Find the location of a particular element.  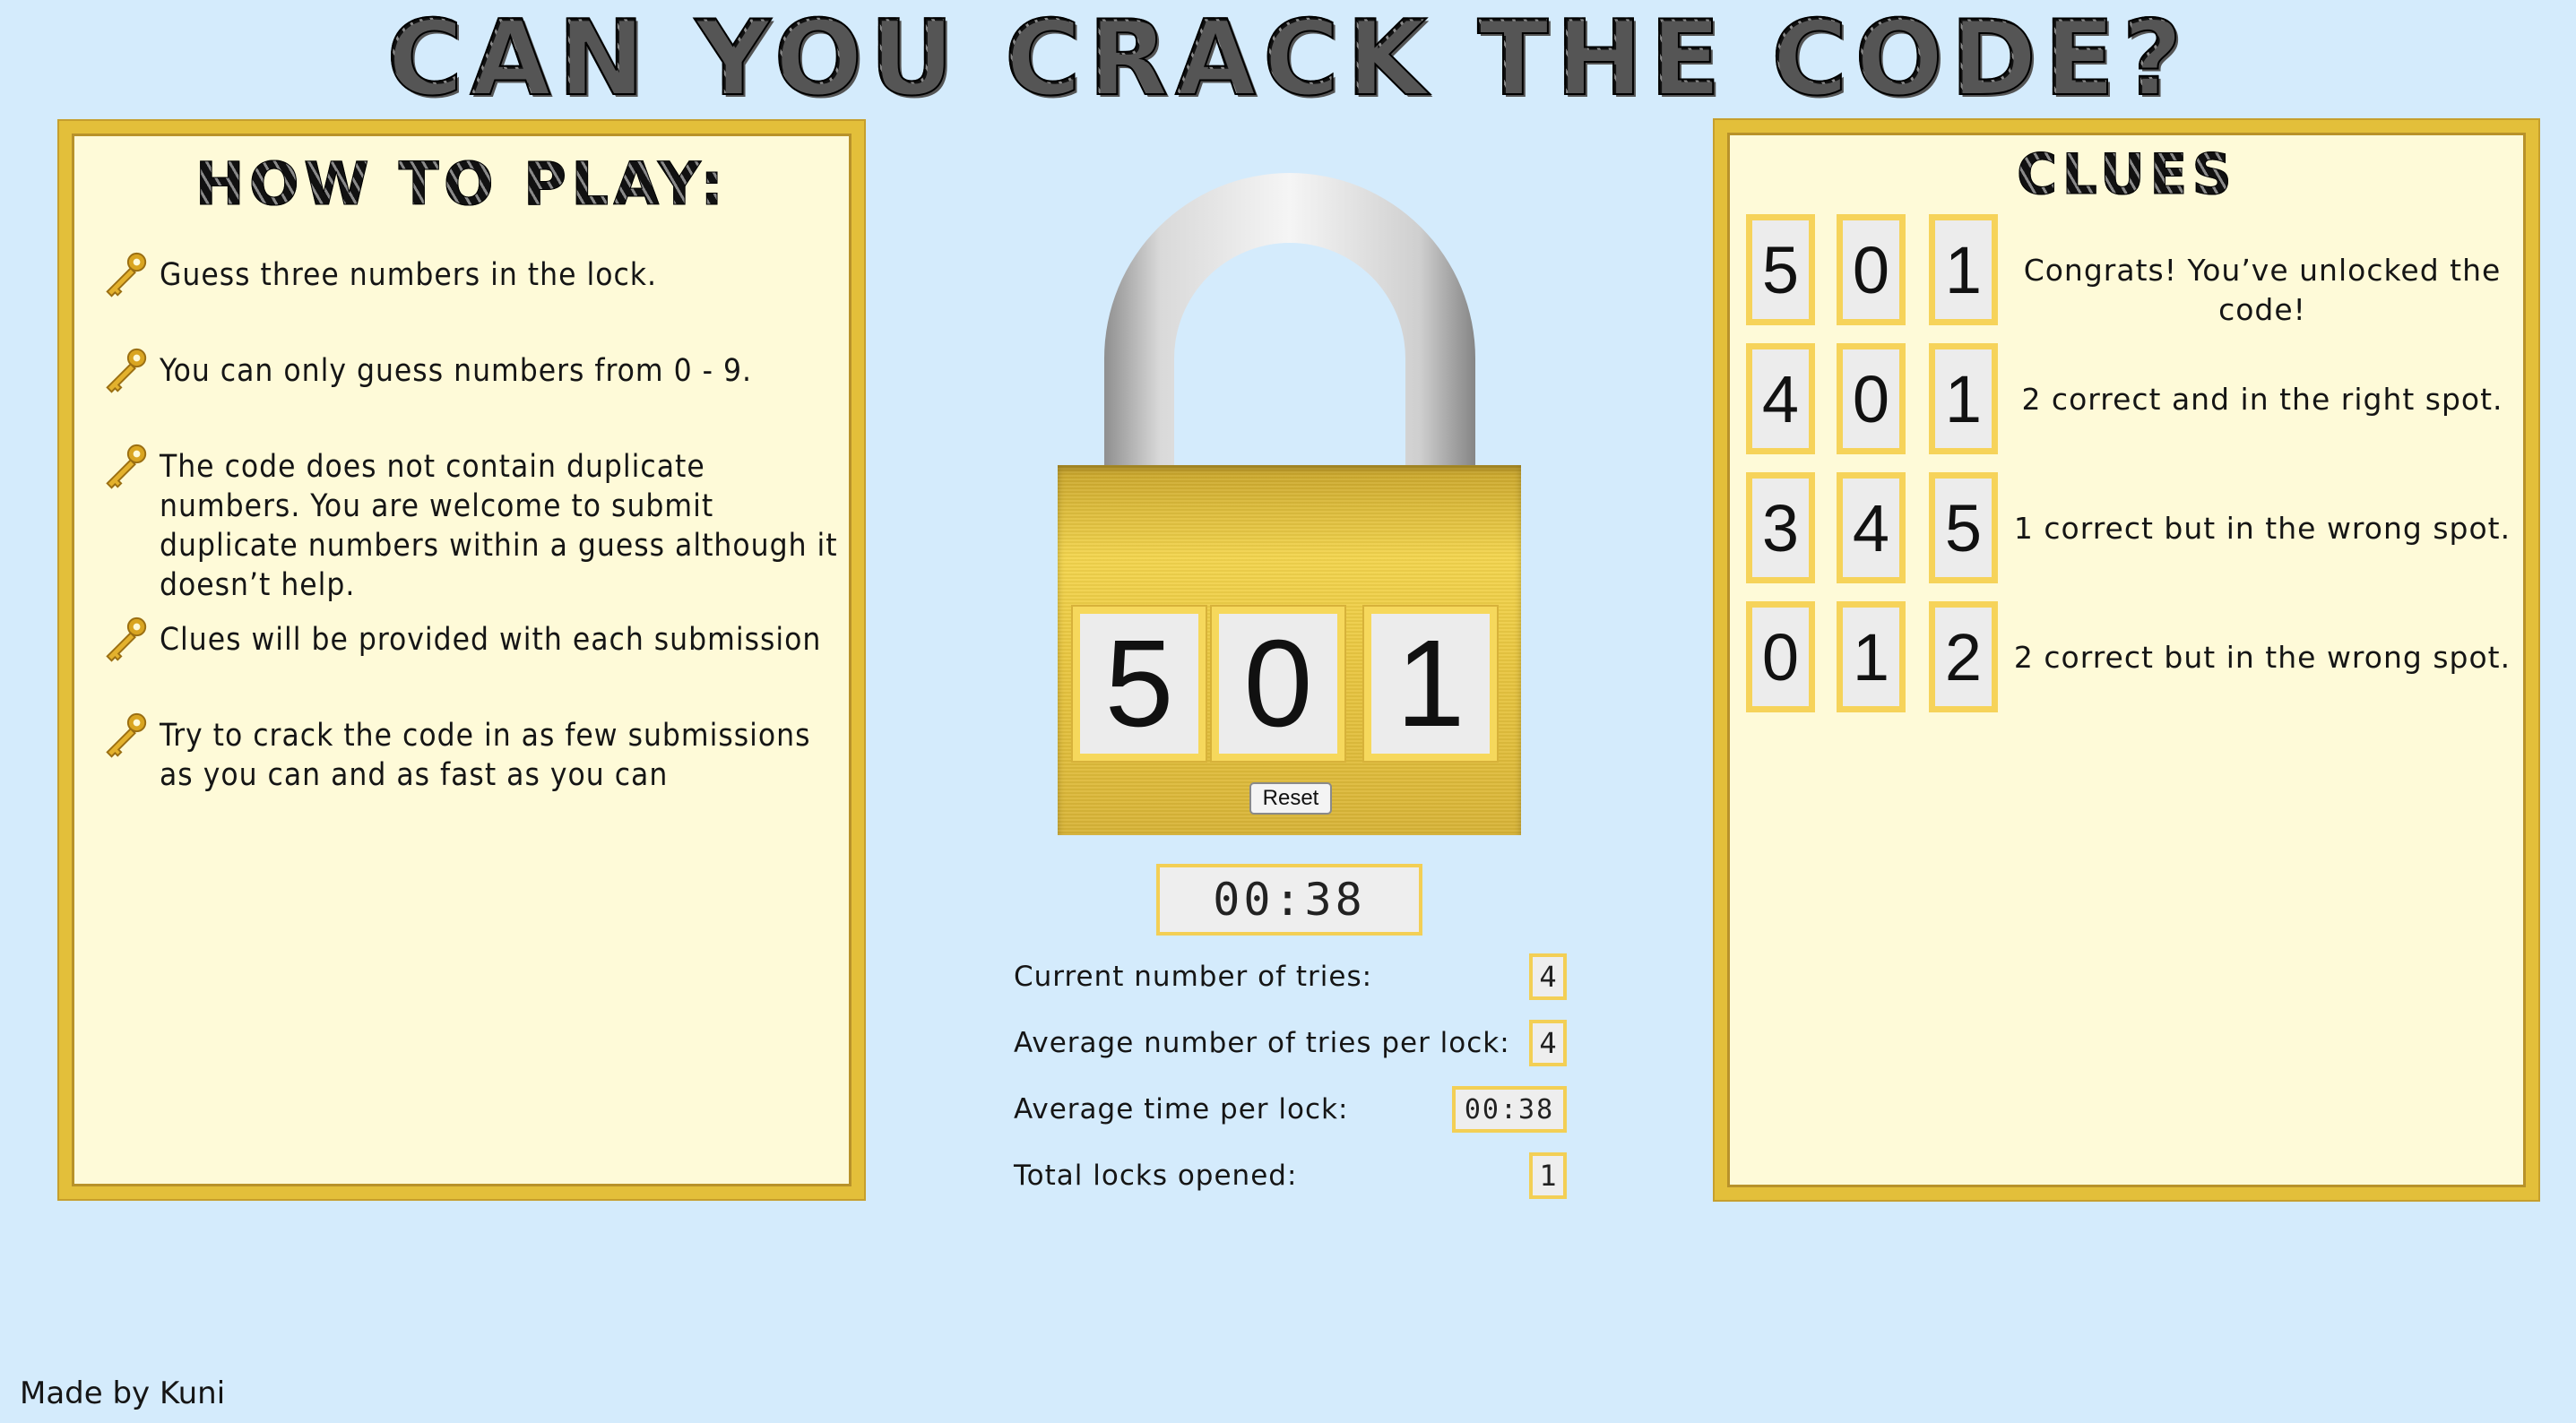

avg-time-value: 00:38 is located at coordinates (1509, 1110).